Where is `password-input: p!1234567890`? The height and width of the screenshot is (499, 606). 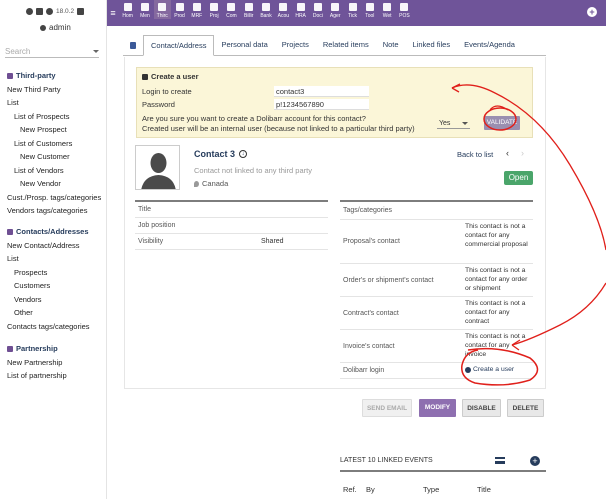 password-input: p!1234567890 is located at coordinates (321, 104).